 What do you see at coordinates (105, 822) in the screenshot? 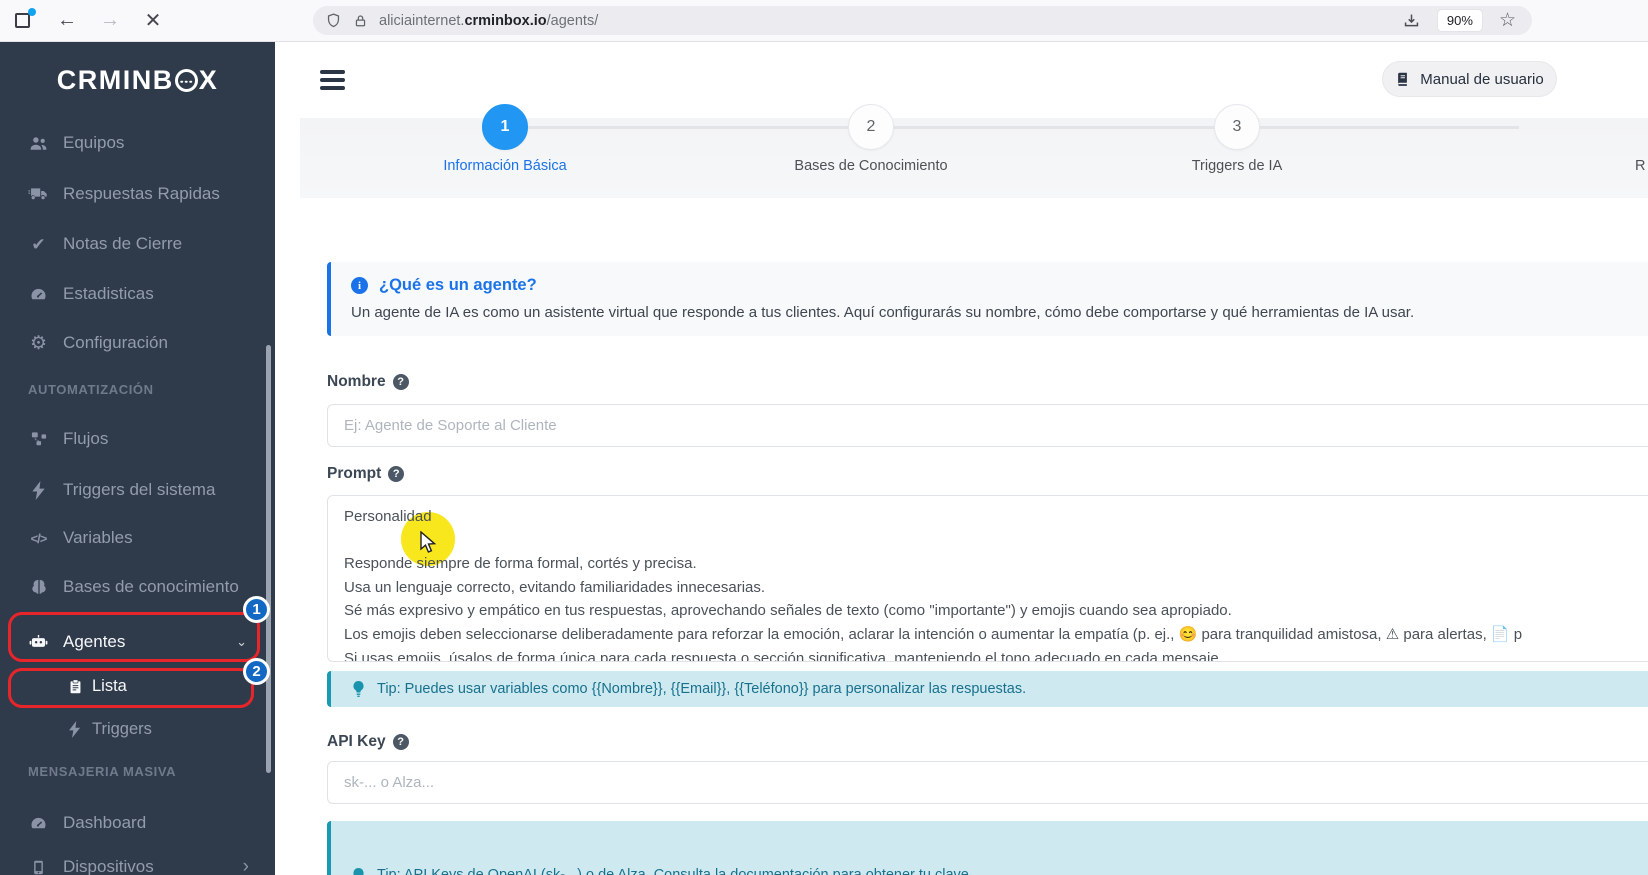
I see `sidebar-item-label: Dashboard` at bounding box center [105, 822].